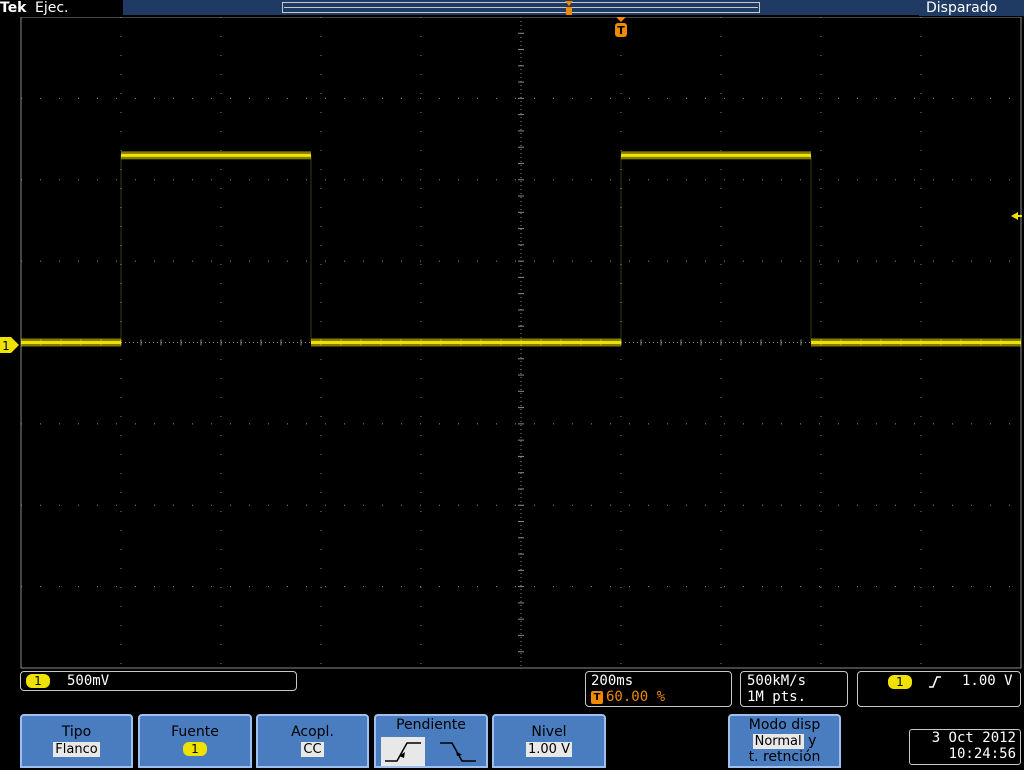  What do you see at coordinates (549, 732) in the screenshot?
I see `trigger-level-label: Nivel` at bounding box center [549, 732].